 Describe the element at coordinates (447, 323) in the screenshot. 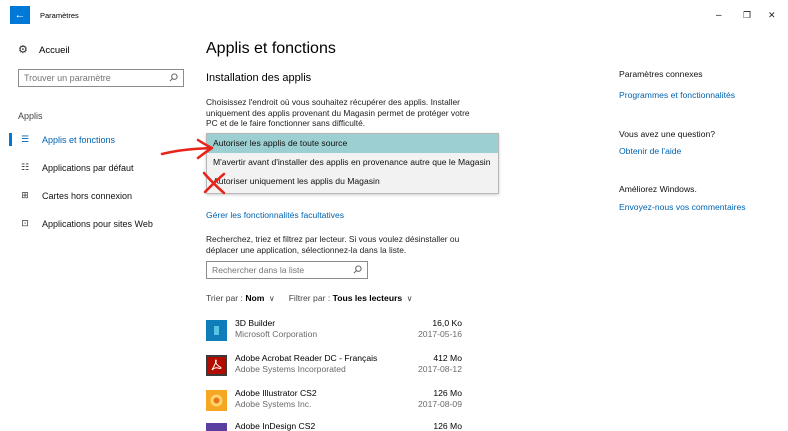

I see `app-size: 16,0 Ko` at that location.